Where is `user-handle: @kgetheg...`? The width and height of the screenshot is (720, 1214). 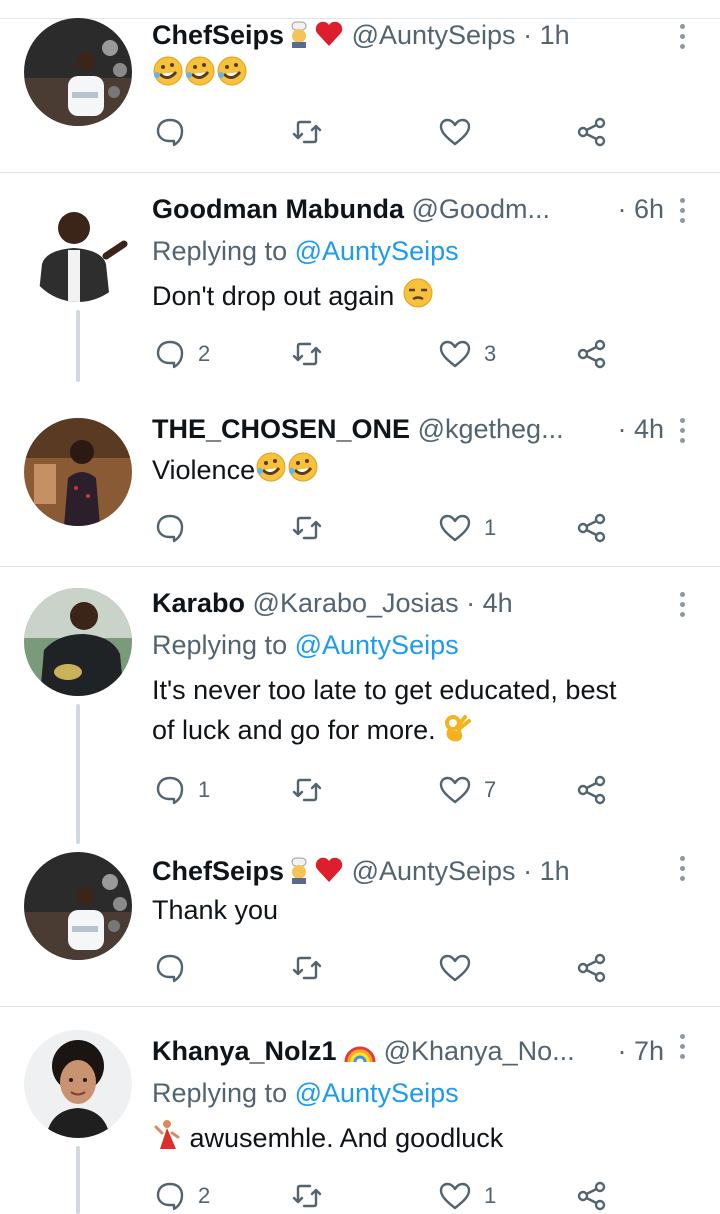
user-handle: @kgetheg... is located at coordinates (491, 429).